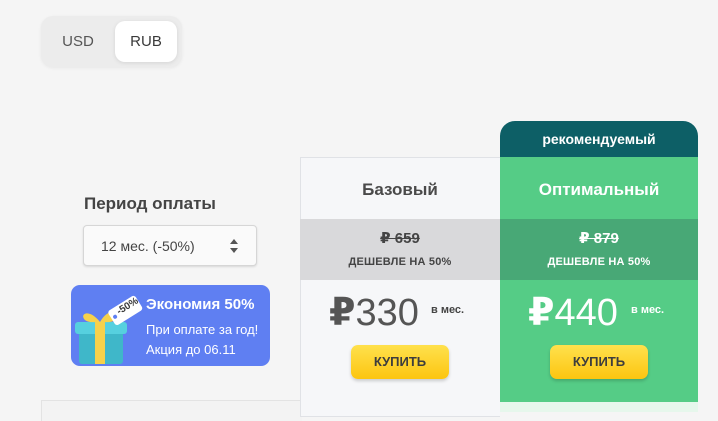 The width and height of the screenshot is (718, 421). What do you see at coordinates (191, 349) in the screenshot?
I see `promo-line2: Акция до 06.11` at bounding box center [191, 349].